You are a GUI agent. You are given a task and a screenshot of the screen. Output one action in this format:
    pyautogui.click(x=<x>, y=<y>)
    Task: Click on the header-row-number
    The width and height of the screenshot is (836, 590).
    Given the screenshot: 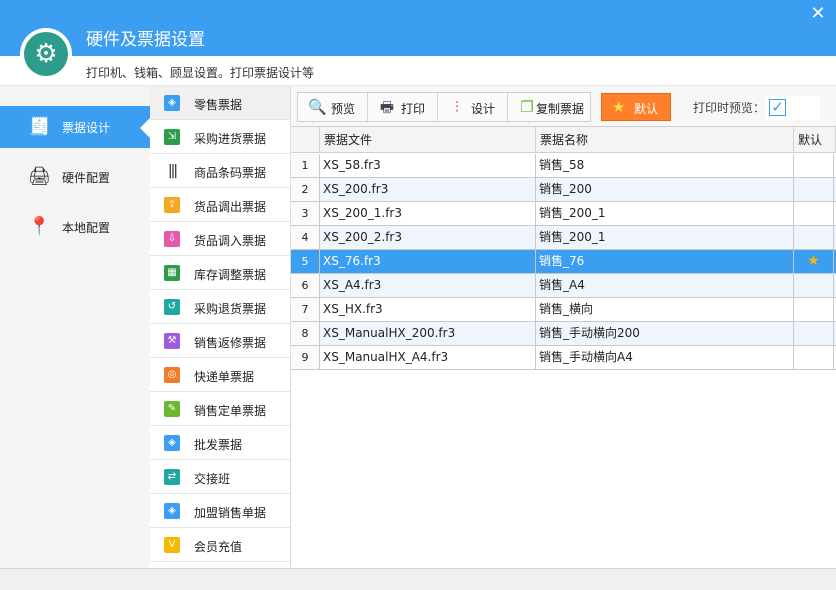 What is the action you would take?
    pyautogui.click(x=305, y=140)
    